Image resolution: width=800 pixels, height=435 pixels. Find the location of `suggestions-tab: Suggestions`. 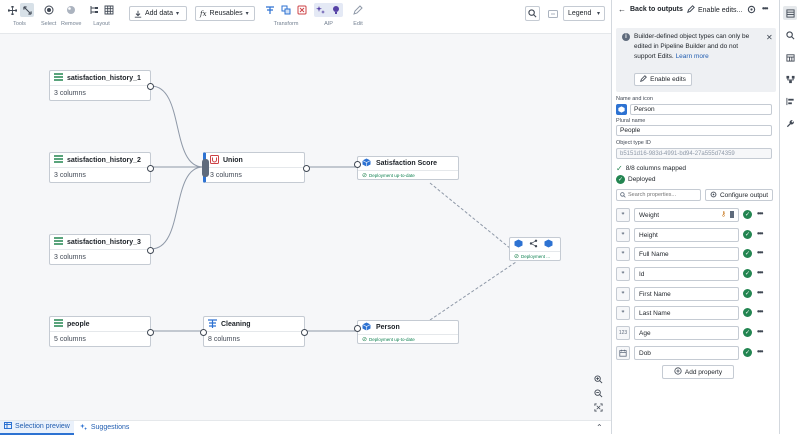

suggestions-tab: Suggestions is located at coordinates (105, 428).